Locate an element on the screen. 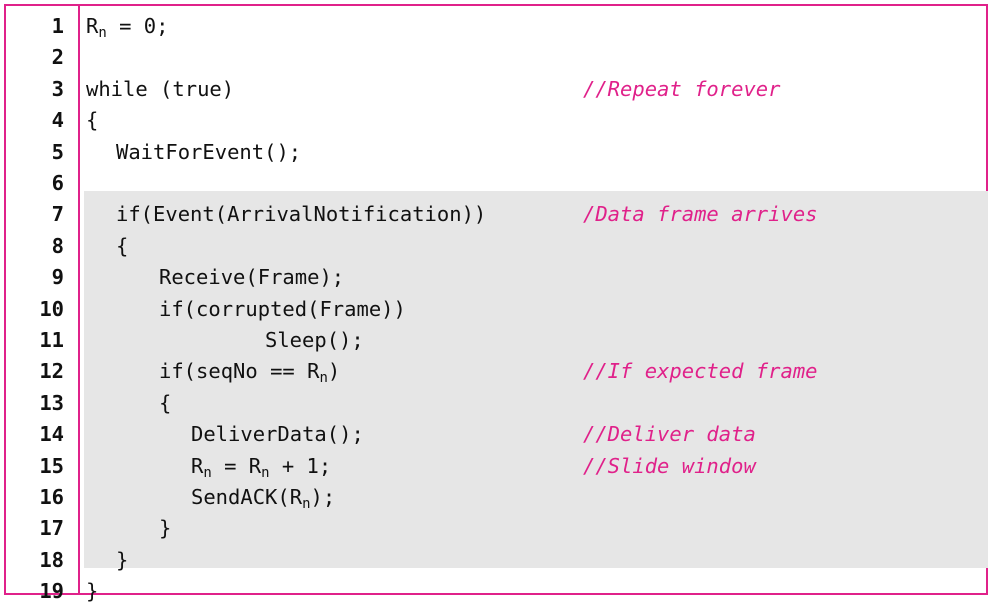 This screenshot has height=608, width=995. code-token: WaitForEvent(); is located at coordinates (209, 151).